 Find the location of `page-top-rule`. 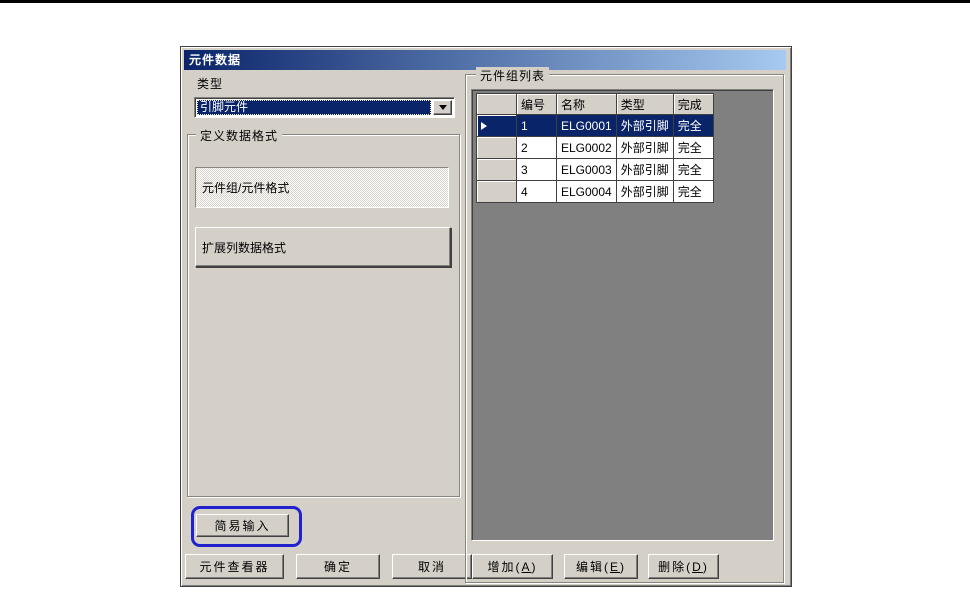

page-top-rule is located at coordinates (485, 1).